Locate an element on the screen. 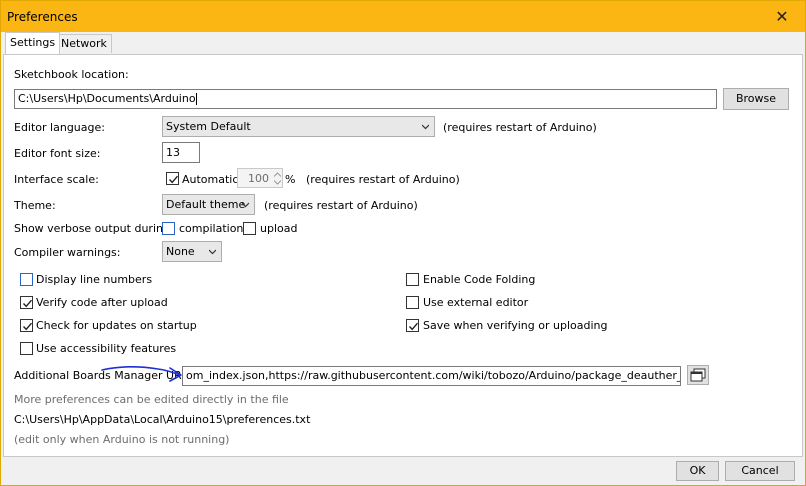 Image resolution: width=806 pixels, height=486 pixels. font-size-input: 13 is located at coordinates (181, 152).